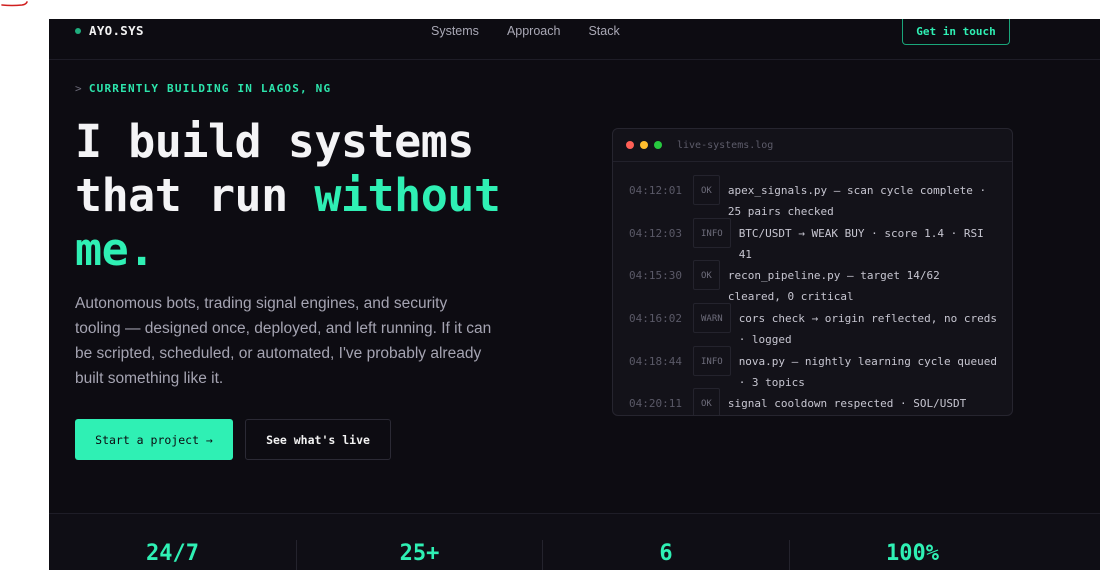 The width and height of the screenshot is (1100, 570). Describe the element at coordinates (956, 32) in the screenshot. I see `get-in-touch-button: Get in touch` at that location.